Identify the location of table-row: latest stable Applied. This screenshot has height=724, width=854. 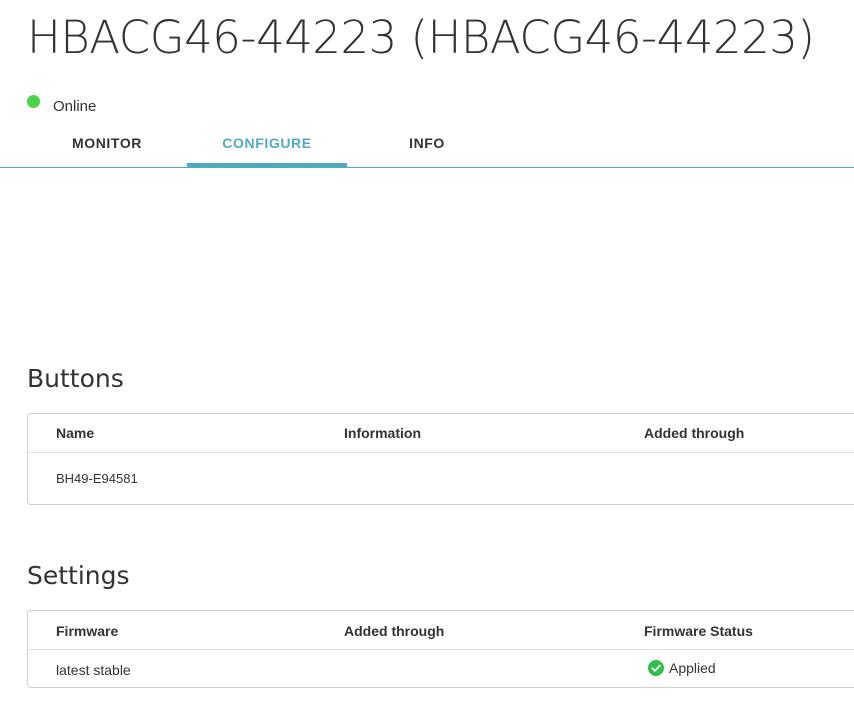
(441, 669).